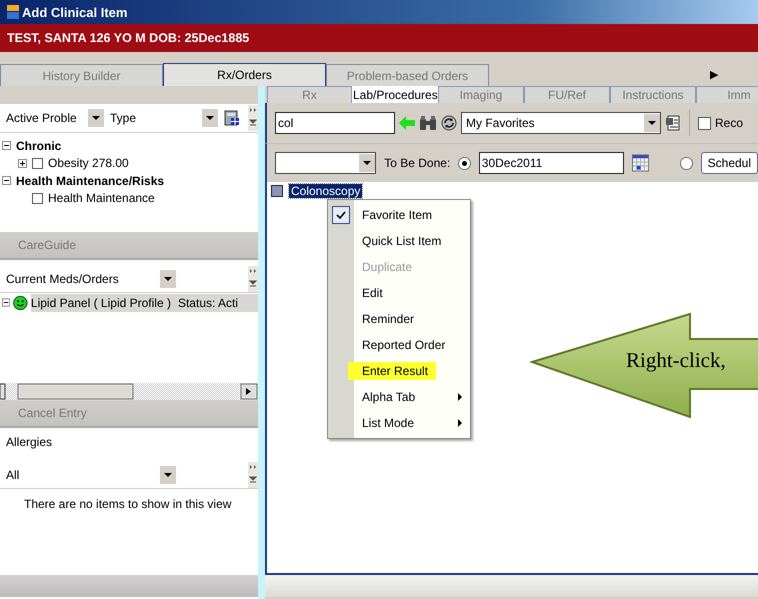  What do you see at coordinates (101, 198) in the screenshot?
I see `tree-item-label: Health Maintenance` at bounding box center [101, 198].